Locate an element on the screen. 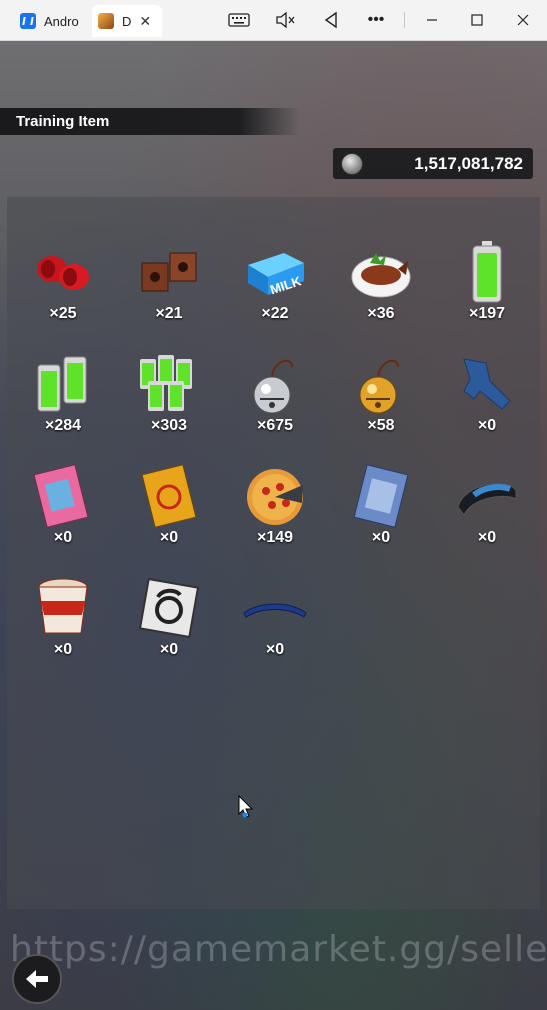 The image size is (547, 1010). item-count: ×25 is located at coordinates (63, 313).